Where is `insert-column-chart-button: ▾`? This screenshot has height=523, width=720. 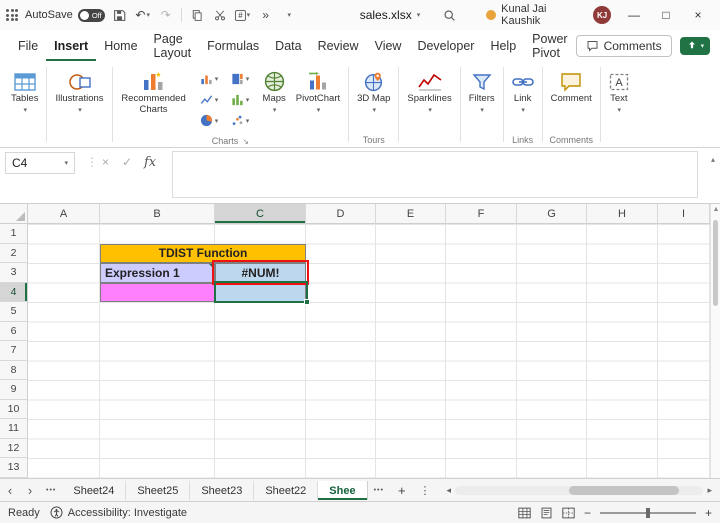 insert-column-chart-button: ▾ is located at coordinates (209, 78).